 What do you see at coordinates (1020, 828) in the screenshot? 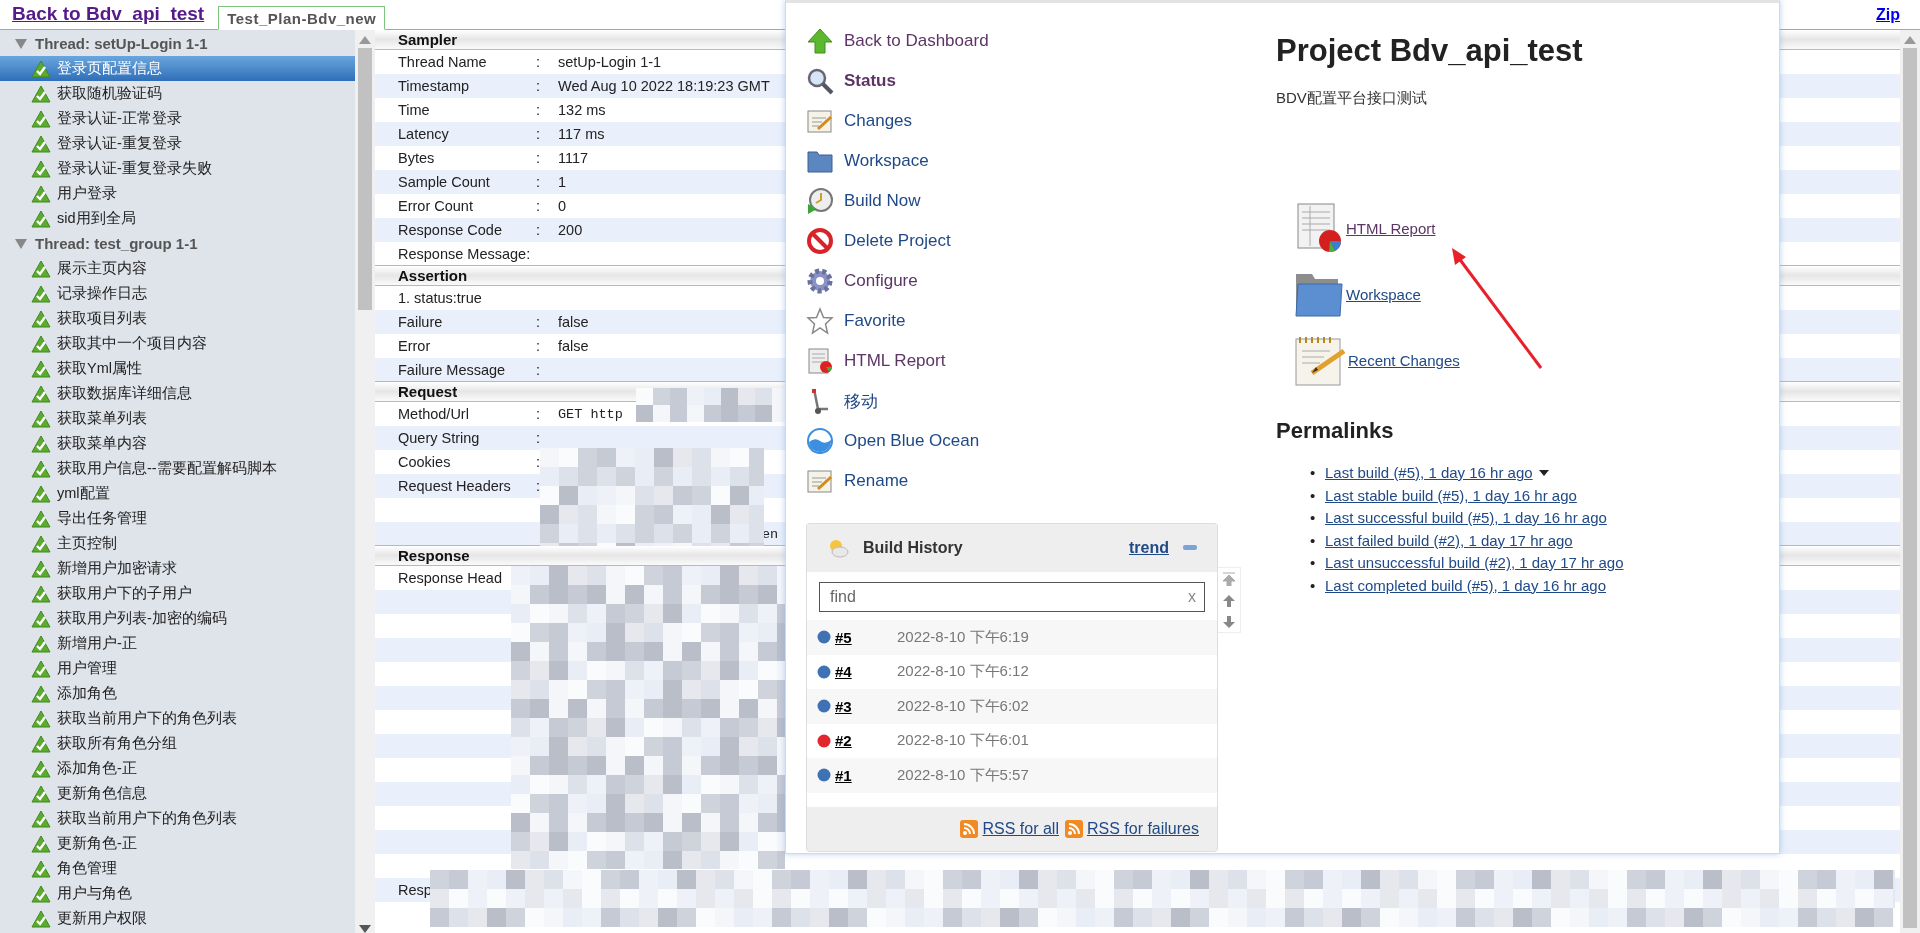
I see `rss-link: RSS for all` at bounding box center [1020, 828].